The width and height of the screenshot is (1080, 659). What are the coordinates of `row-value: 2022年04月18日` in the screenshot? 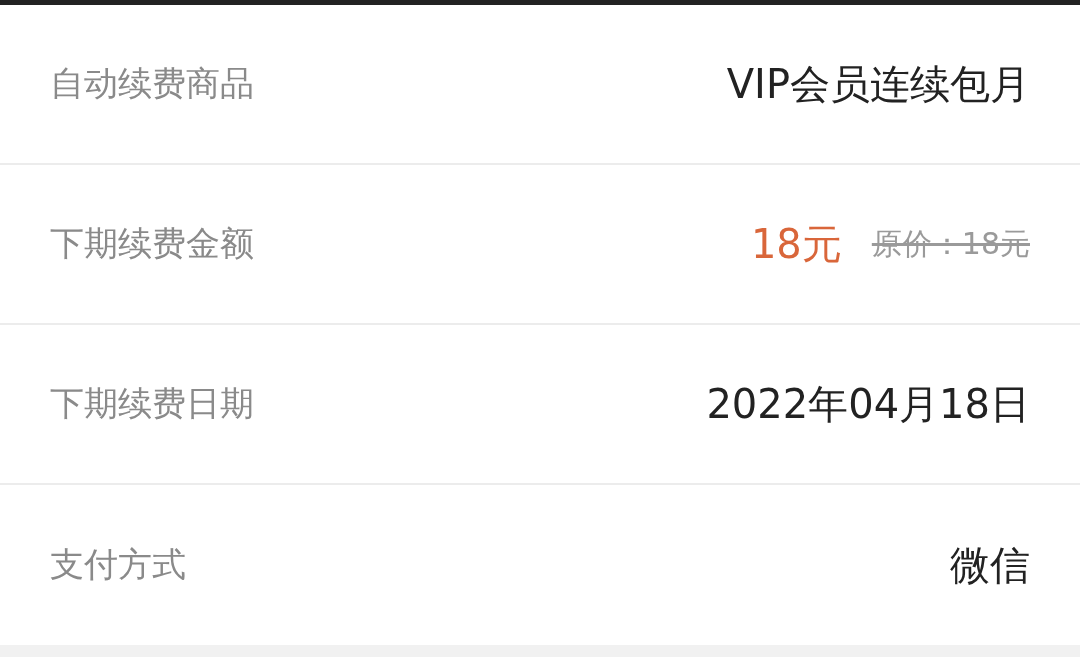 It's located at (868, 404).